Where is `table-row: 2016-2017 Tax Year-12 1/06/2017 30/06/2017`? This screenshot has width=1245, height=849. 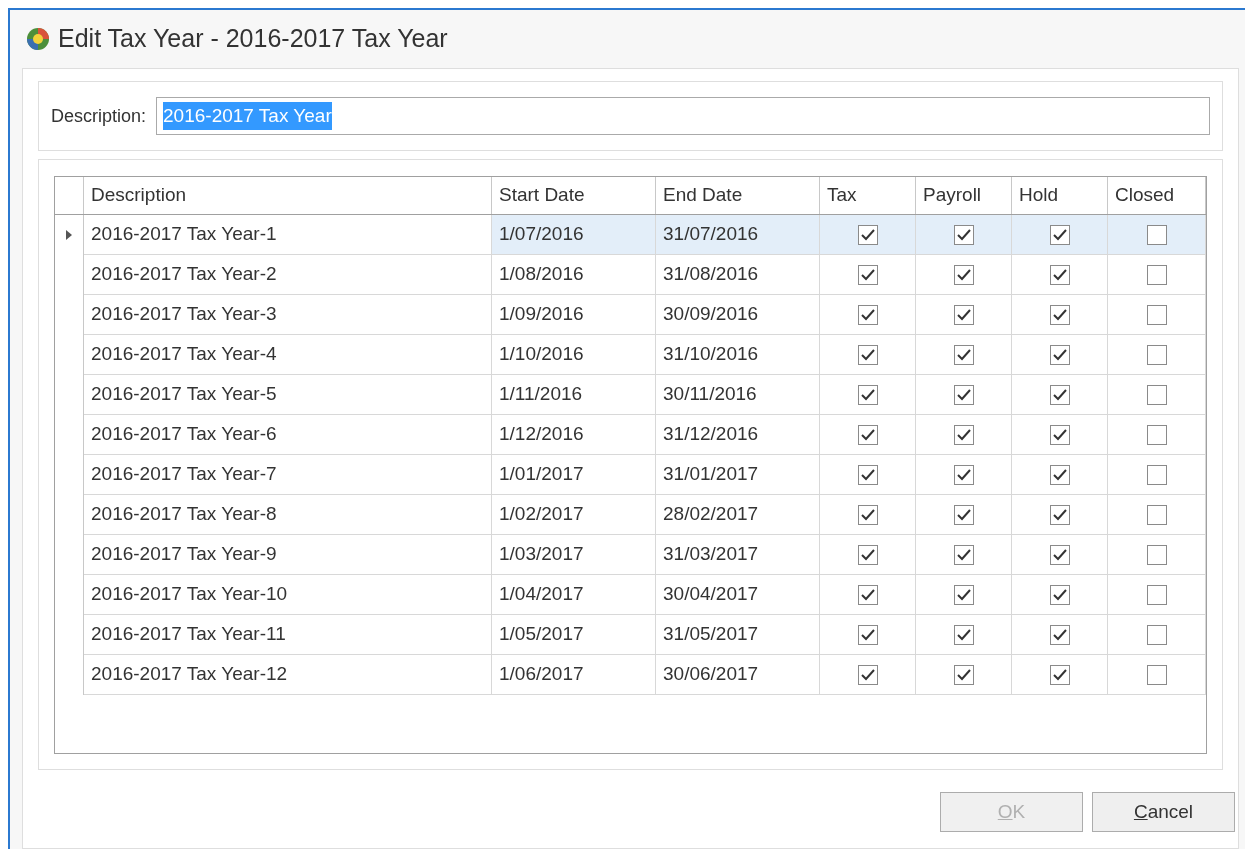
table-row: 2016-2017 Tax Year-12 1/06/2017 30/06/2017 is located at coordinates (630, 675).